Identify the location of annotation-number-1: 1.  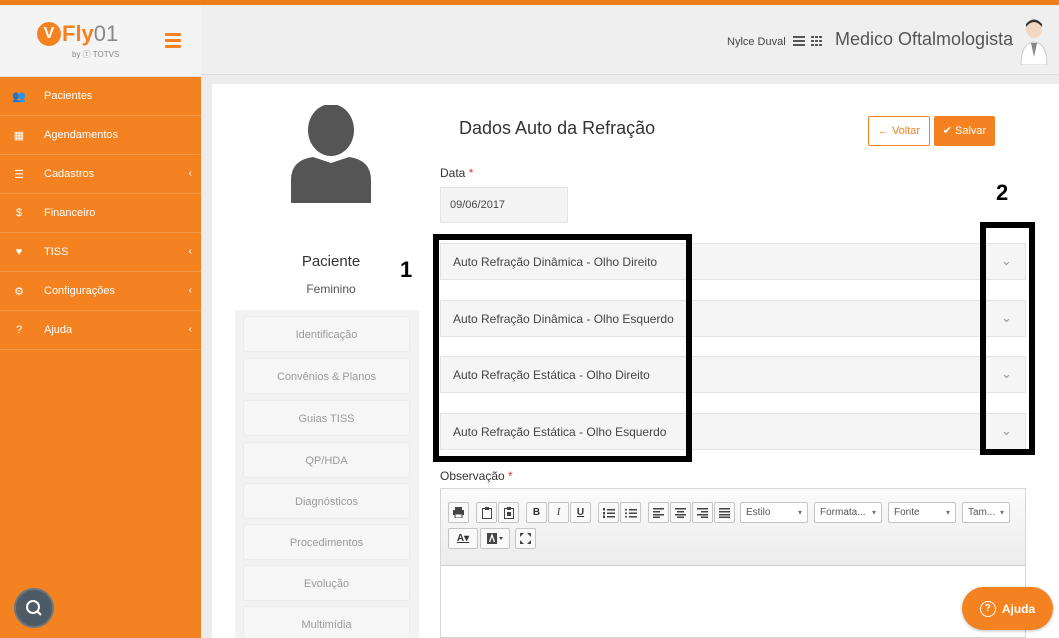
(406, 269).